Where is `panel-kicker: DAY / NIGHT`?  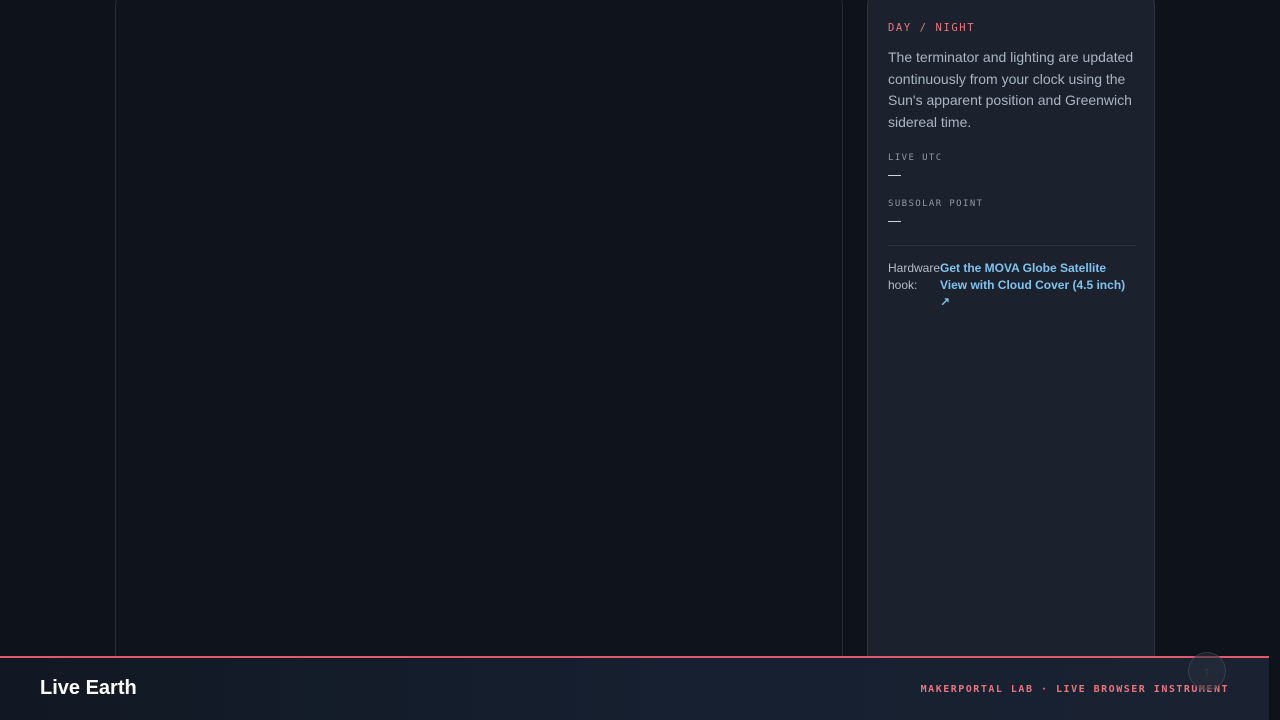 panel-kicker: DAY / NIGHT is located at coordinates (932, 28).